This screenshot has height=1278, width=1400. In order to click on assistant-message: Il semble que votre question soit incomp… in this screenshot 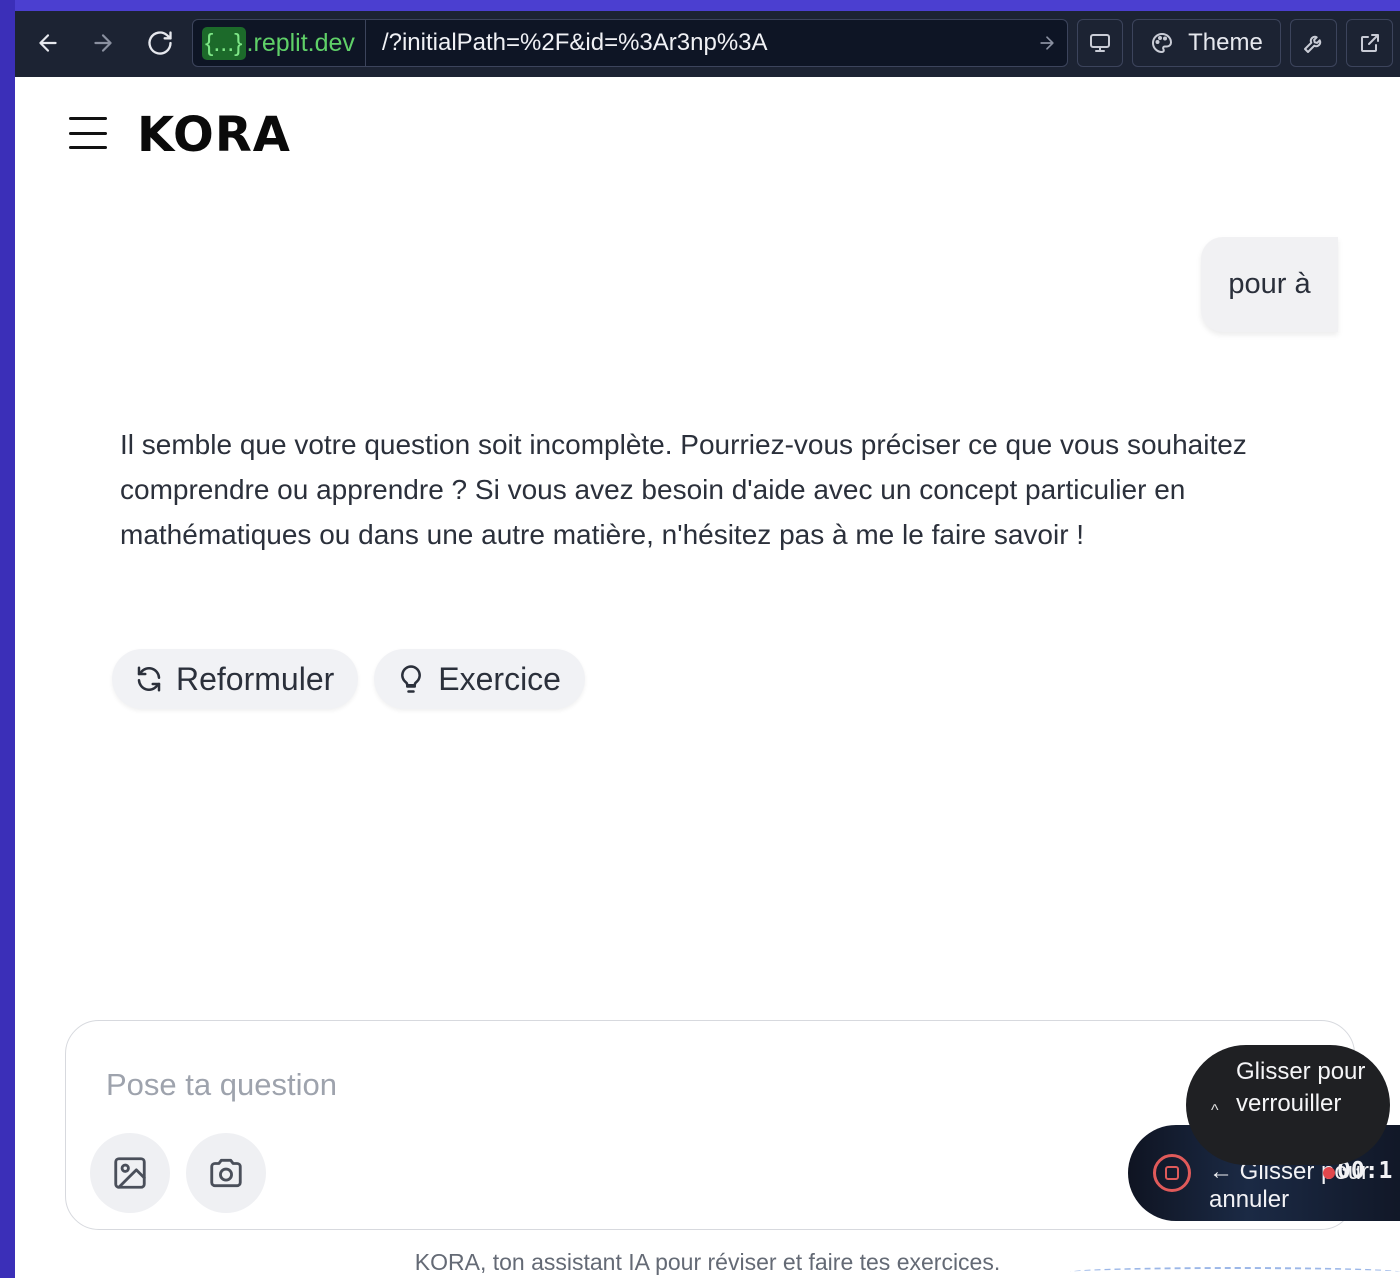, I will do `click(683, 489)`.